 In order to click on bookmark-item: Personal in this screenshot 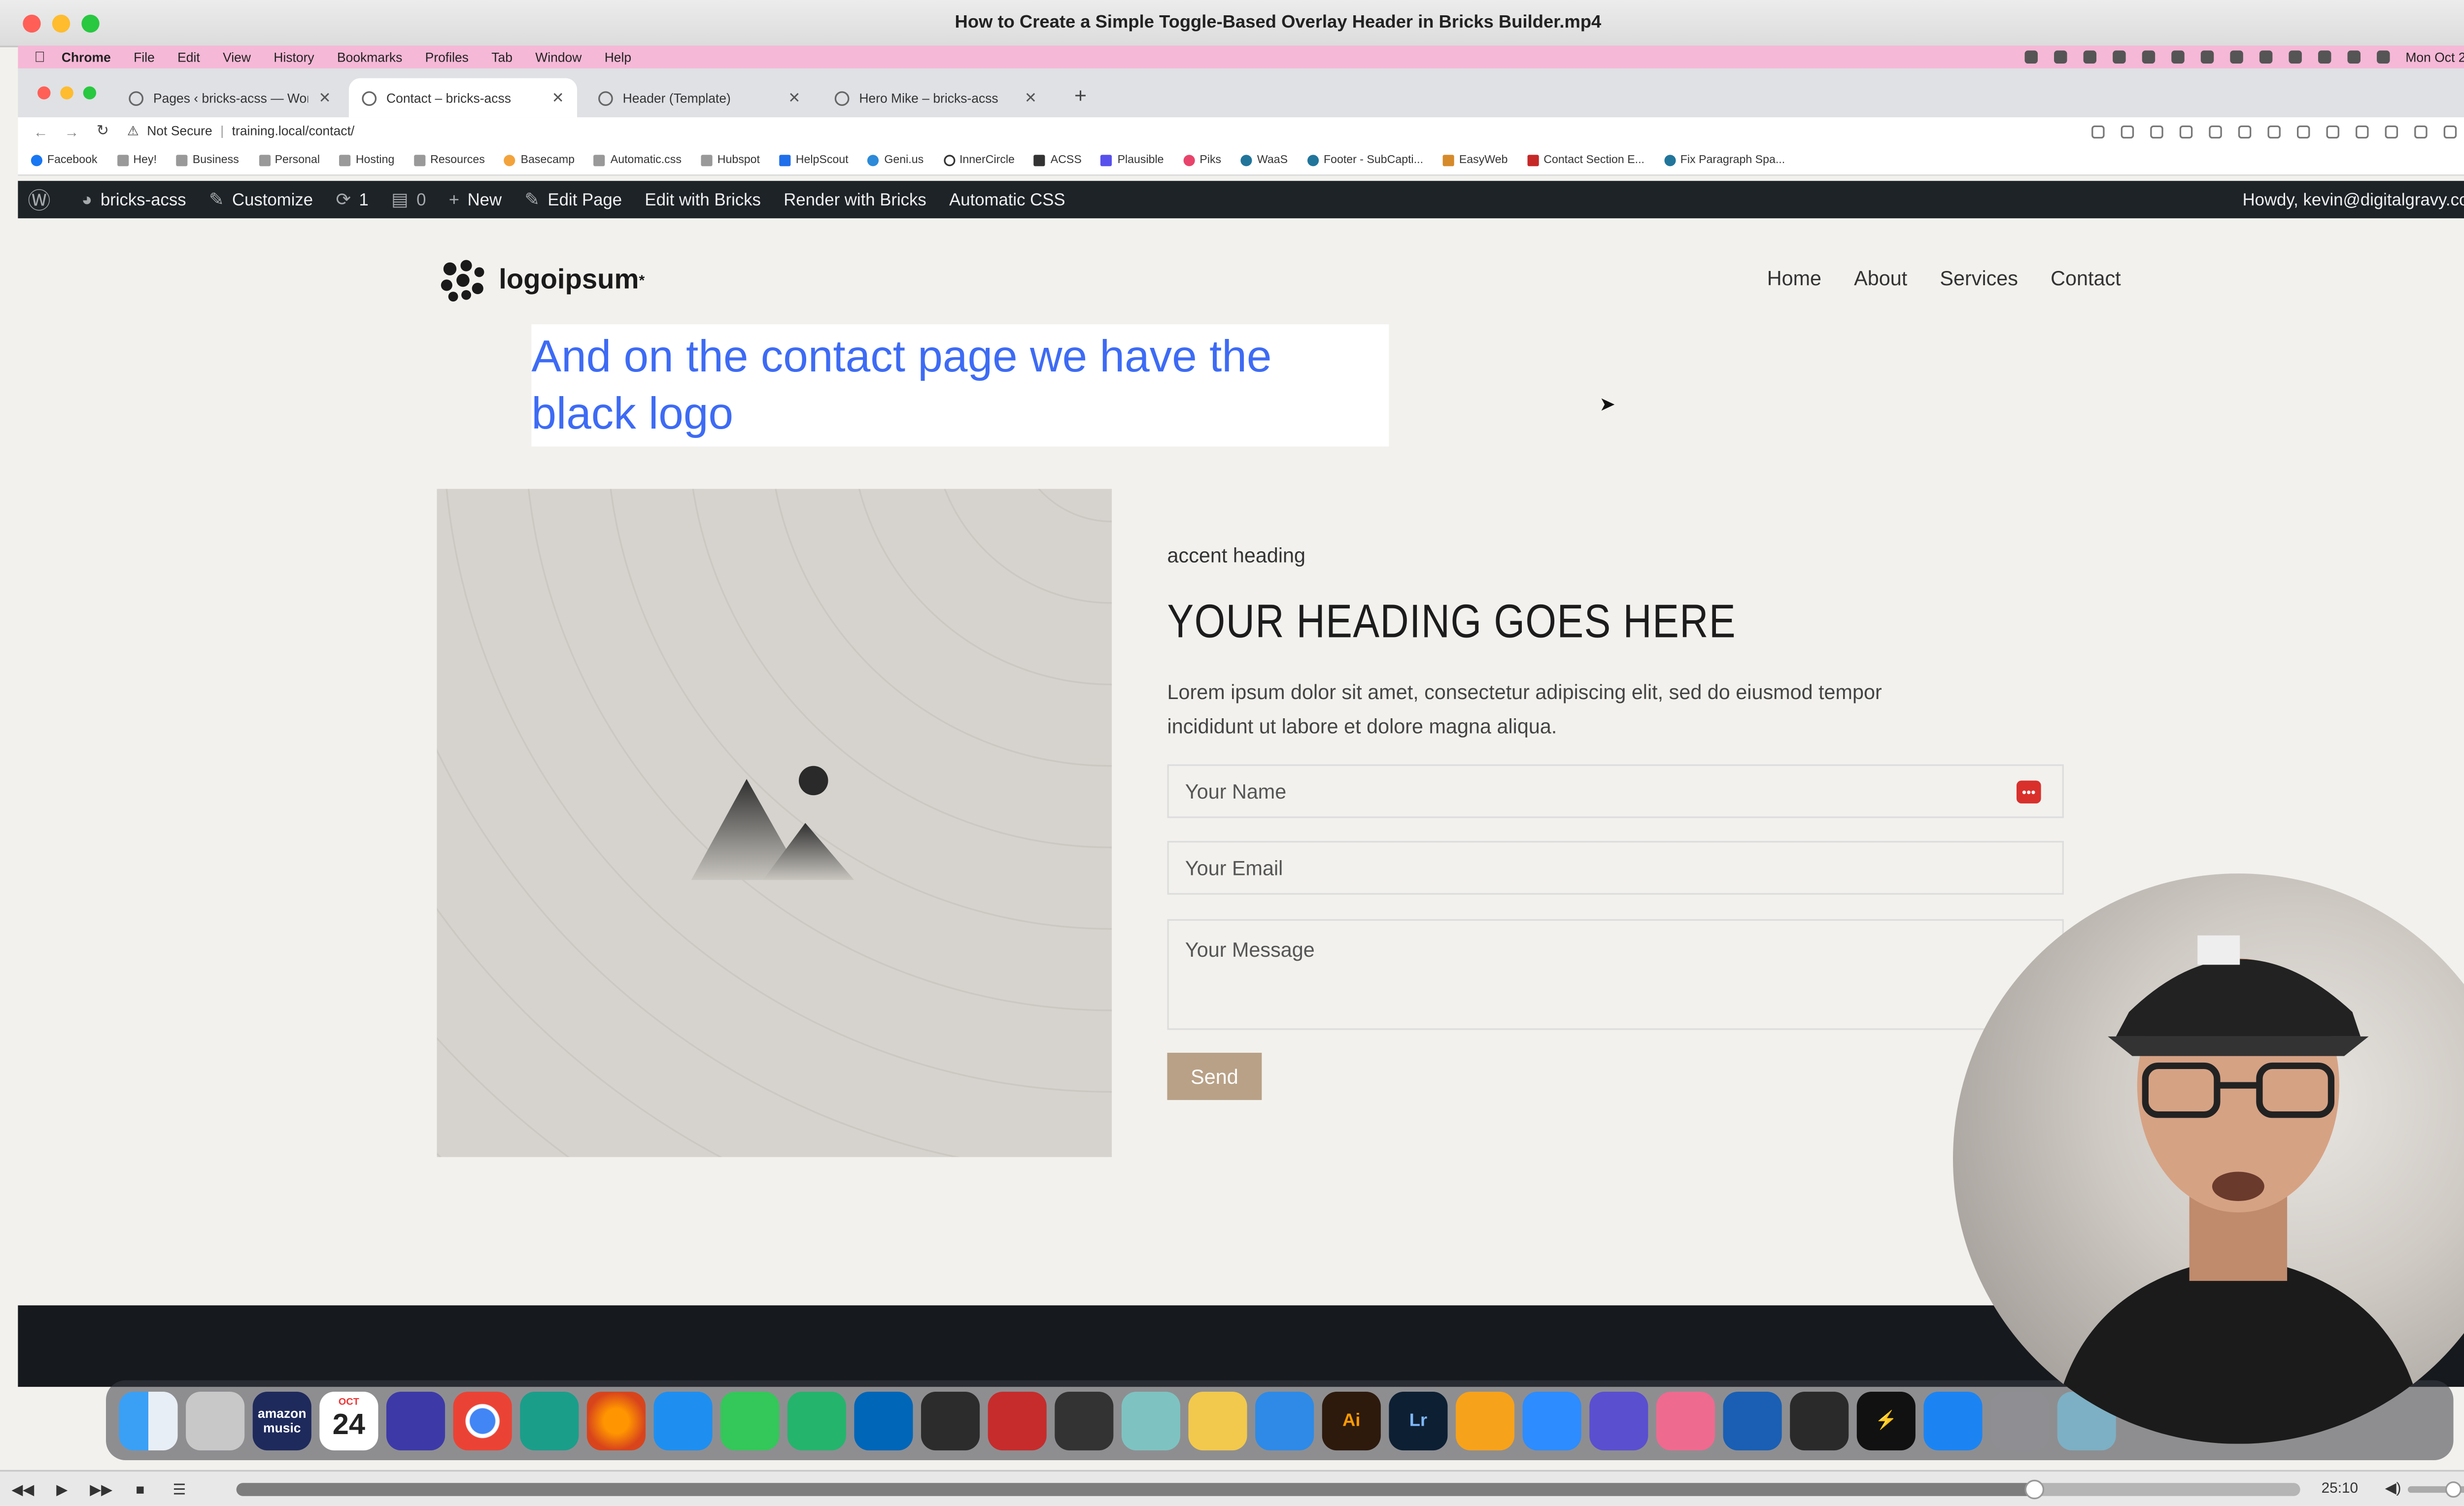, I will do `click(289, 160)`.